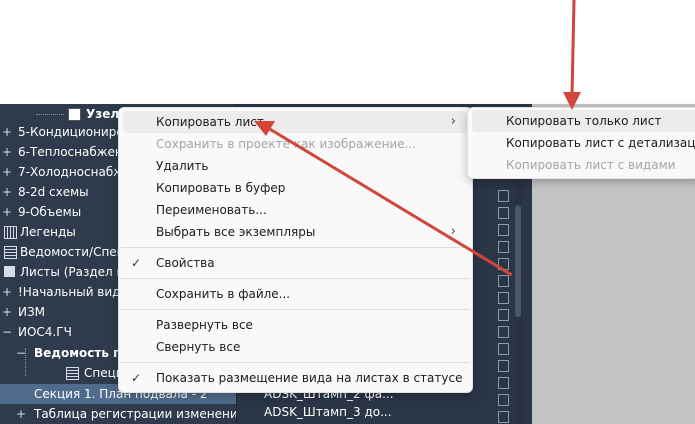 This screenshot has height=424, width=695. I want to click on menu-item-copy-sheet: Копировать лист ›, so click(295, 122).